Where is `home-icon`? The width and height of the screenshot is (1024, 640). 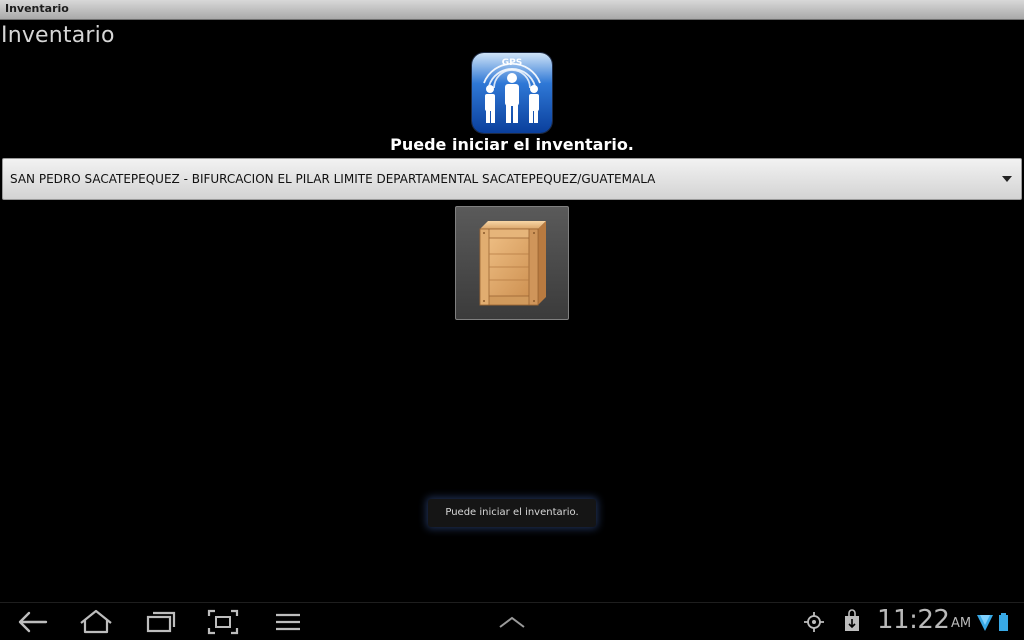
home-icon is located at coordinates (96, 621).